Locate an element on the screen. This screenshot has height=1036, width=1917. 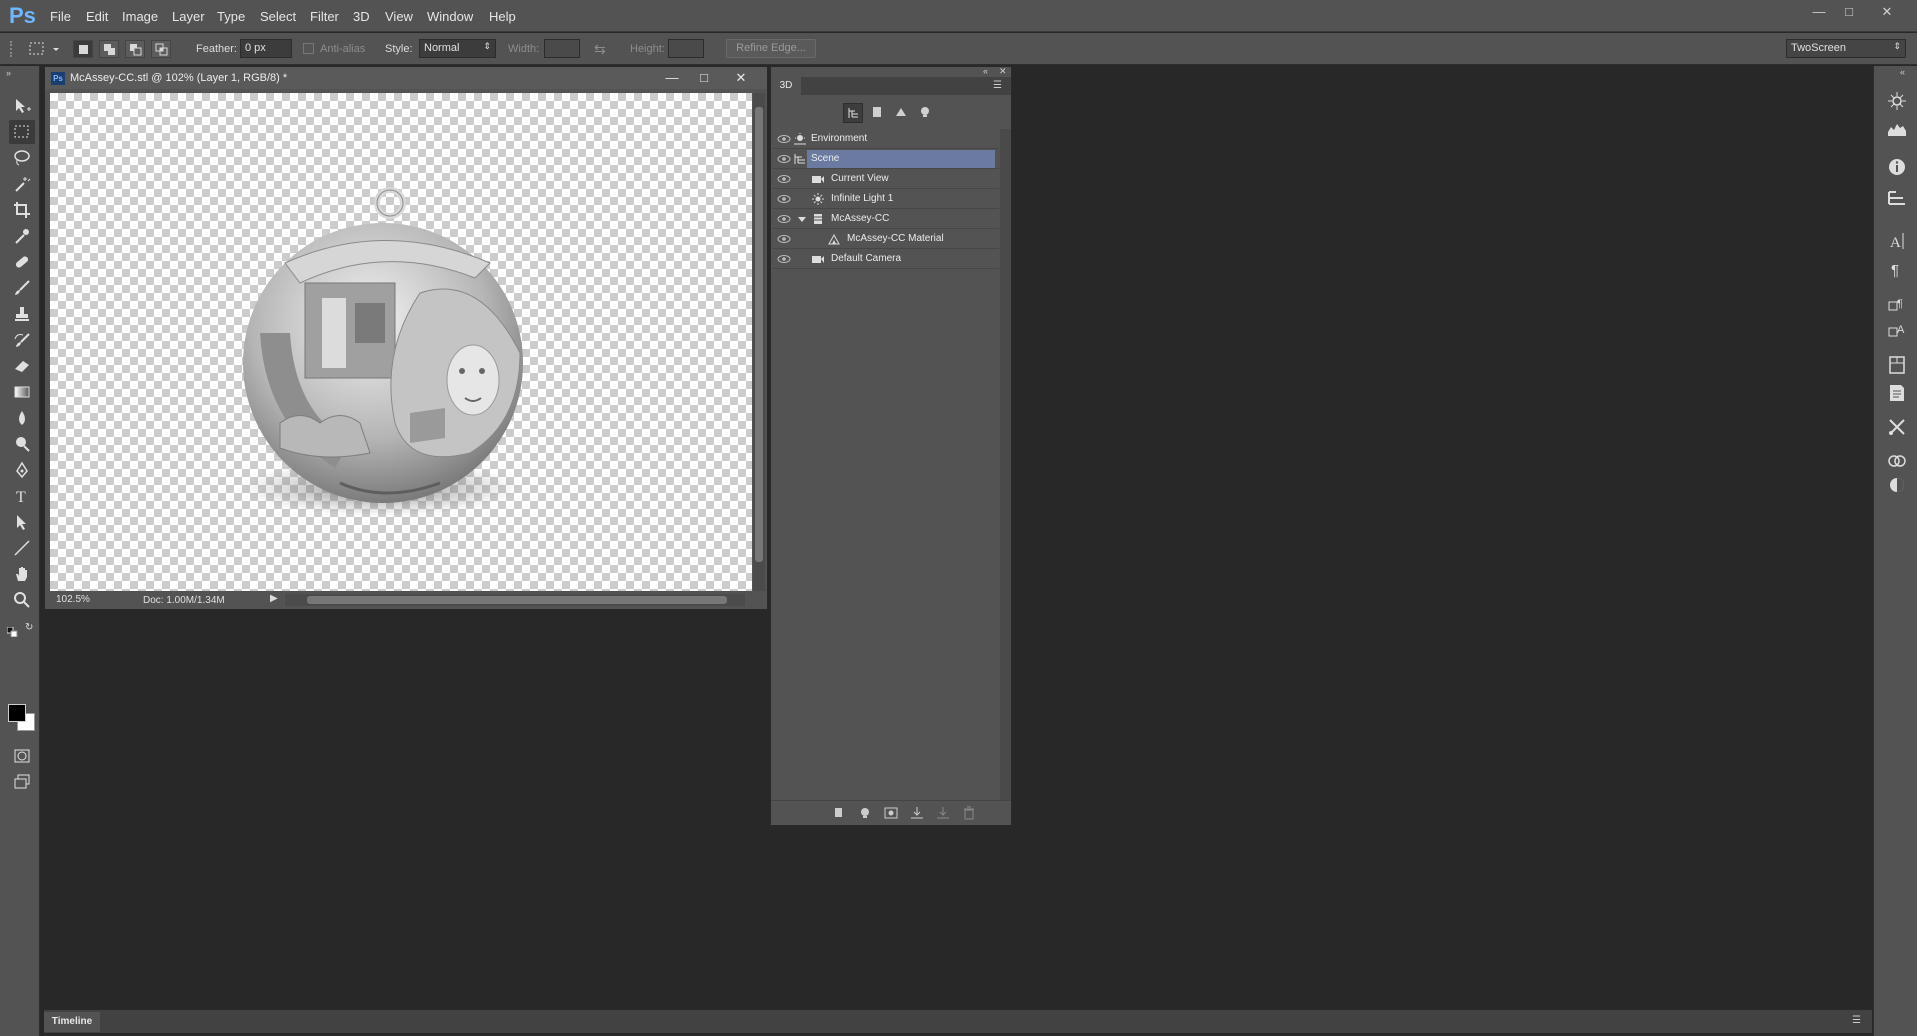
notes-icon is located at coordinates (1897, 393).